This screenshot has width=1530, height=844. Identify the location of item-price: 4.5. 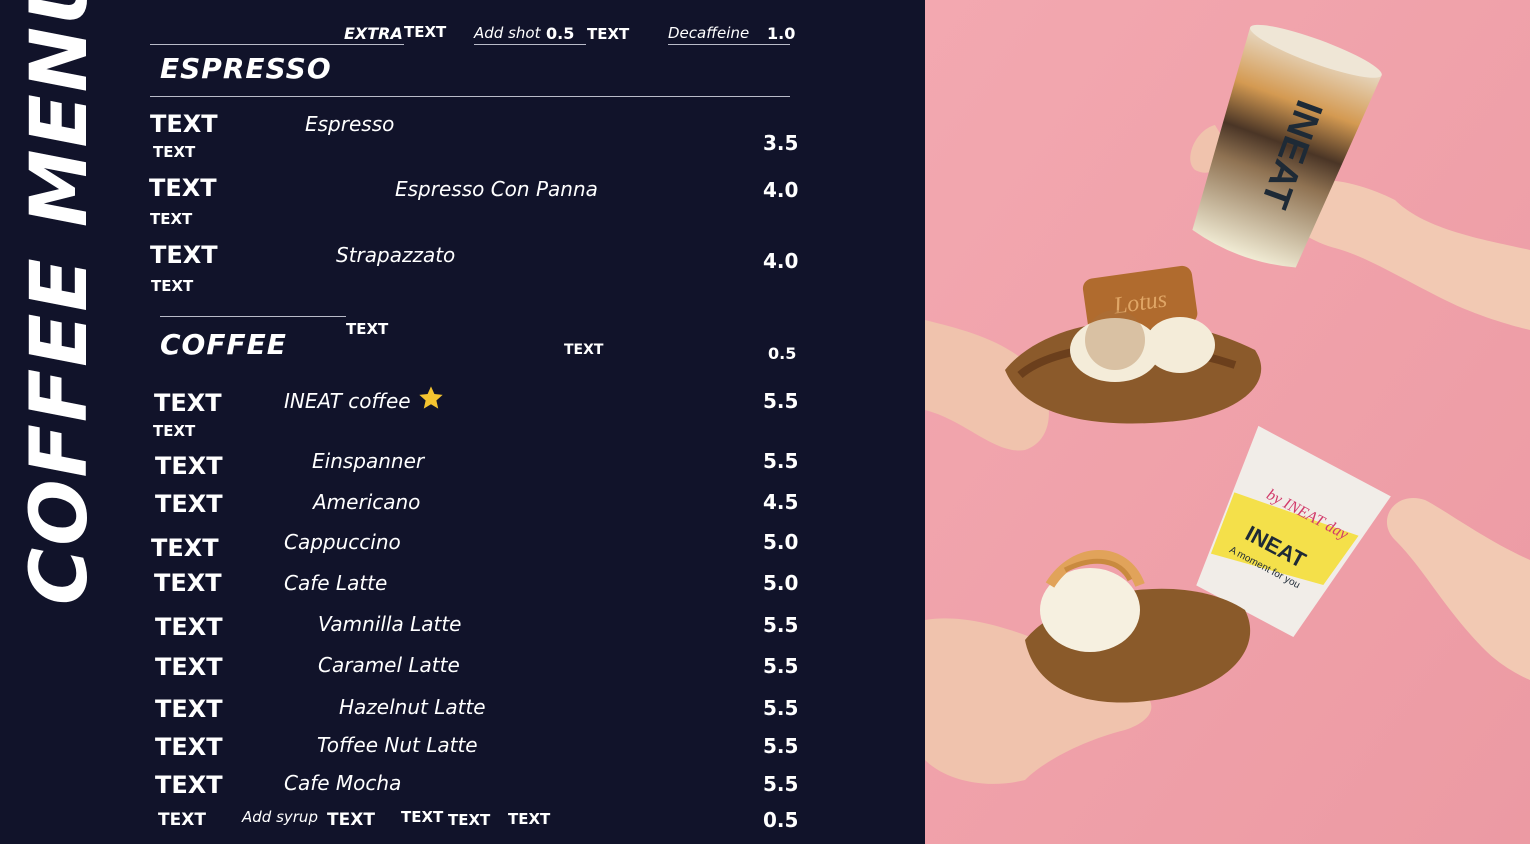
(781, 502).